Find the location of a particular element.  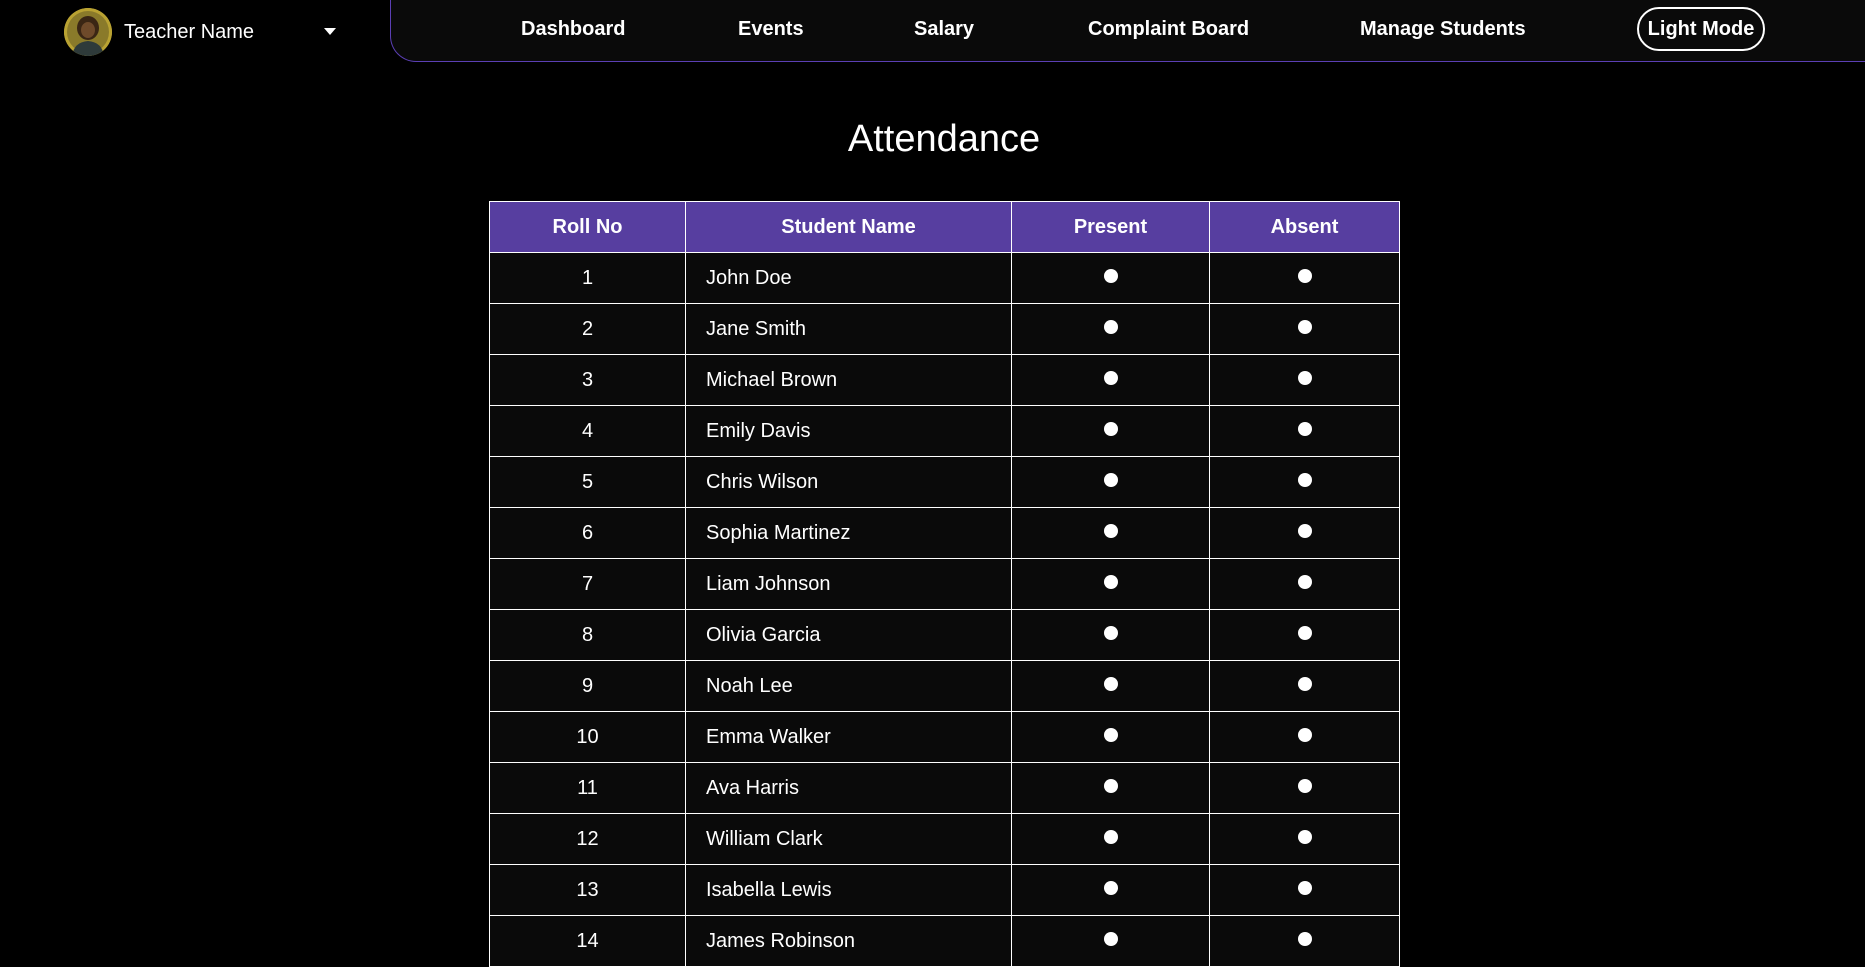

table-row: 11 Ava Harris is located at coordinates (944, 788).